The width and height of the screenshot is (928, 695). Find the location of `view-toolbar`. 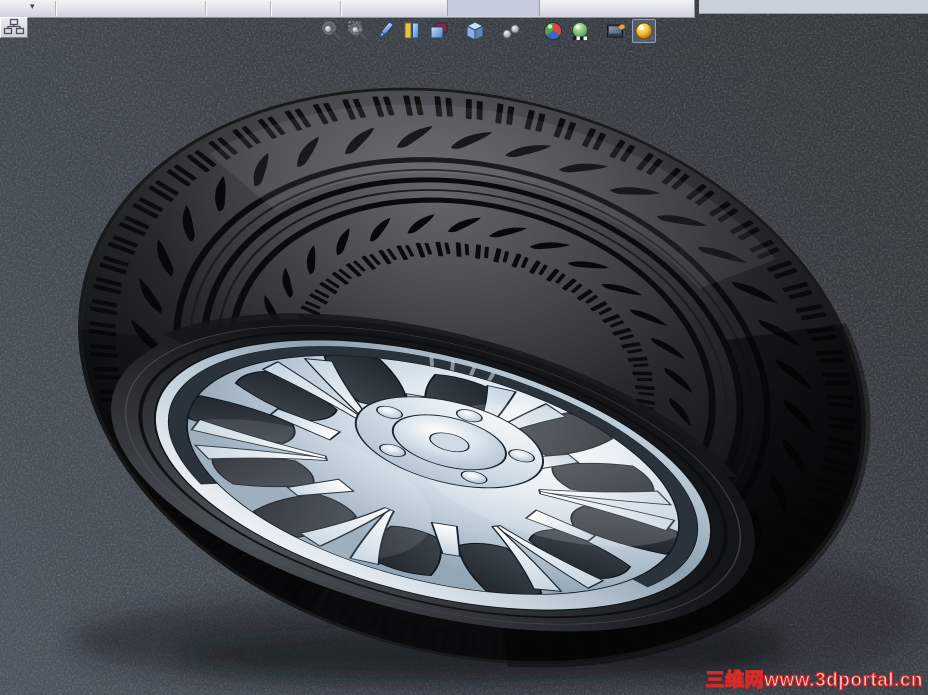

view-toolbar is located at coordinates (488, 31).